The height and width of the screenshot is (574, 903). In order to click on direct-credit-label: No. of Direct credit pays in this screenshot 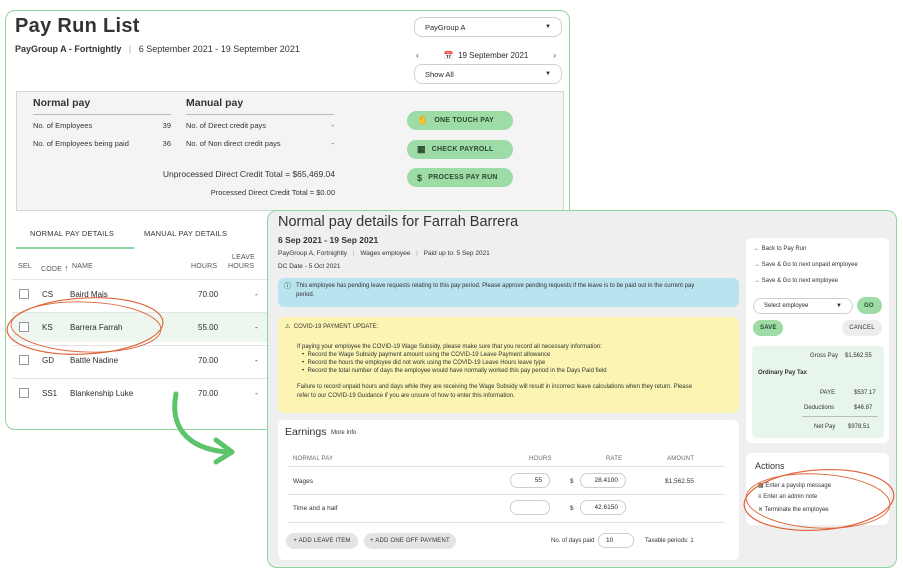, I will do `click(226, 125)`.